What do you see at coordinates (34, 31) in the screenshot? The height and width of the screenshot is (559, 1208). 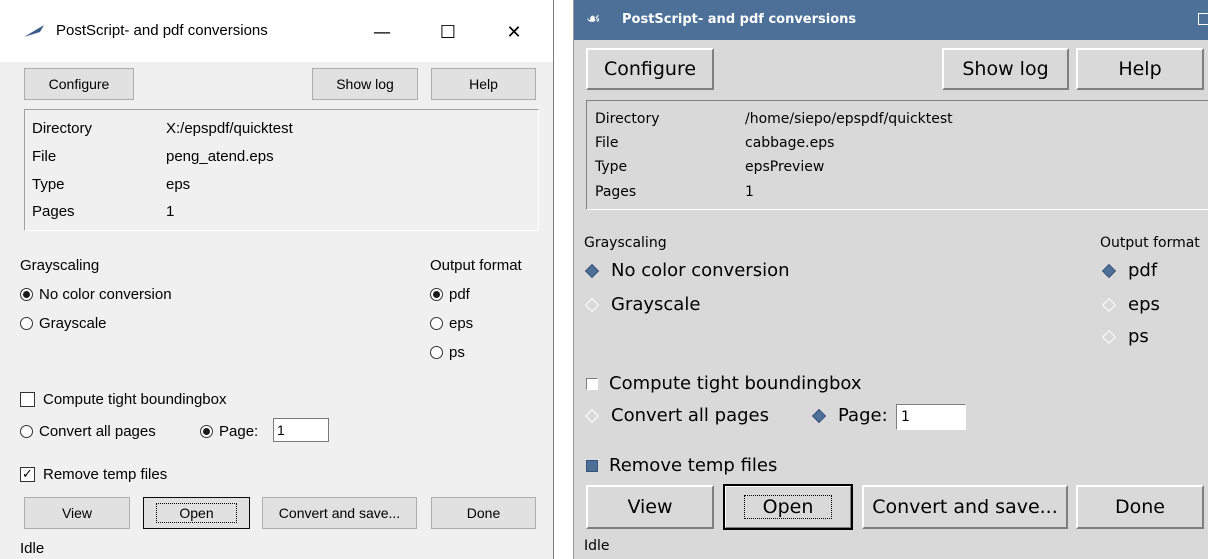 I see `feather-icon` at bounding box center [34, 31].